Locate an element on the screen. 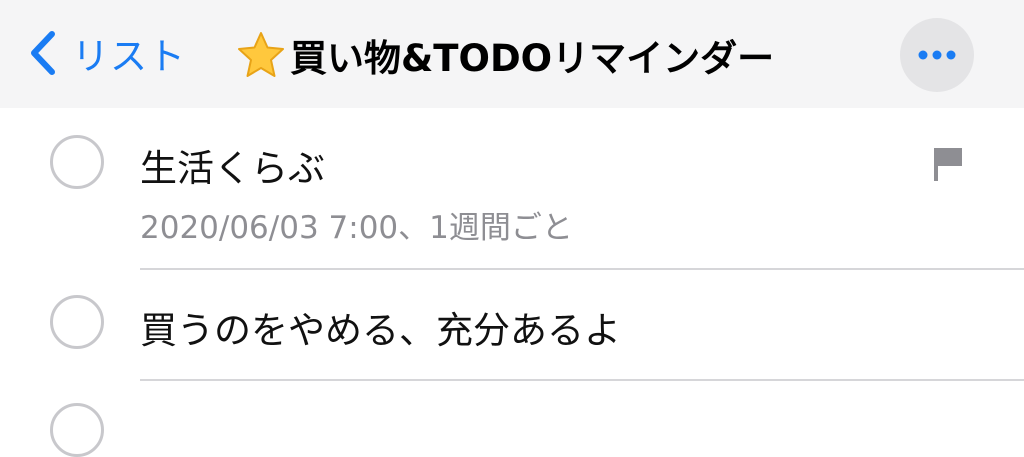  more-options-button is located at coordinates (937, 55).